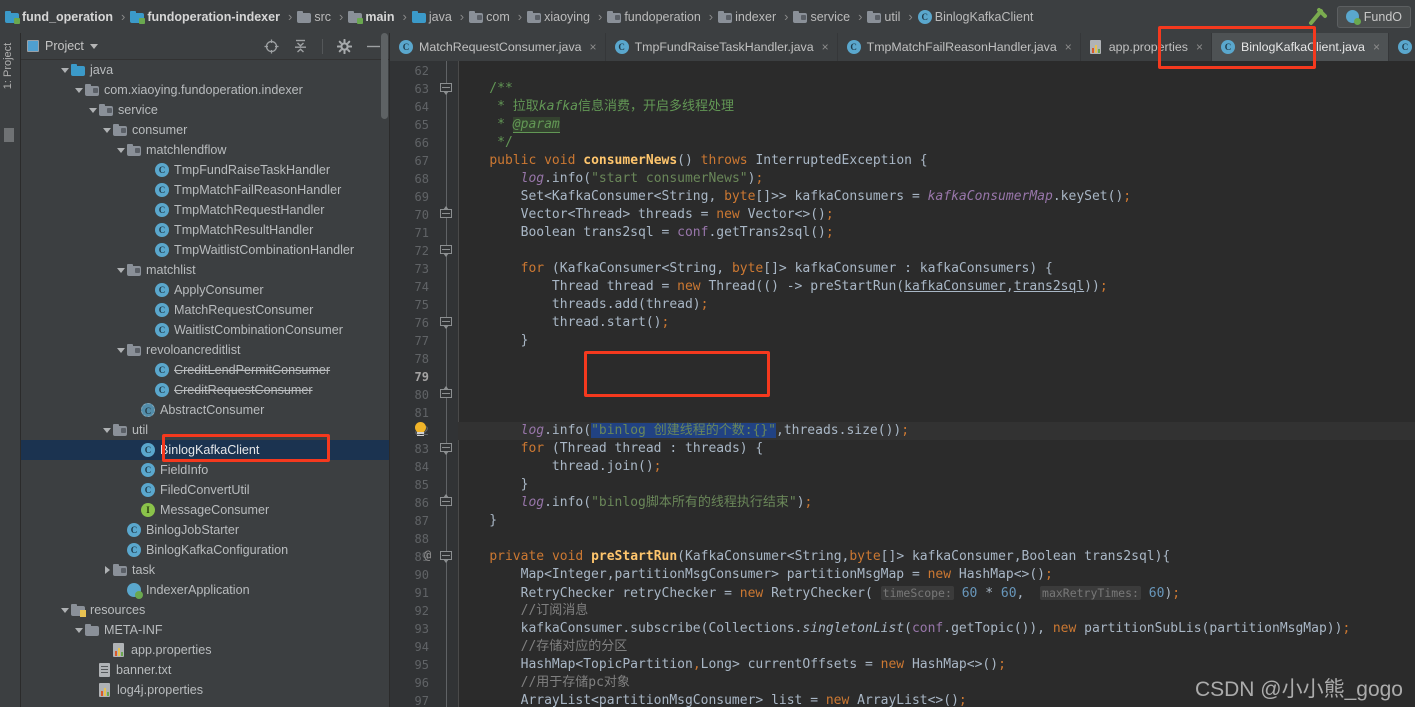  What do you see at coordinates (264, 250) in the screenshot?
I see `tree-item-label: TmpWaitlistCombinationHandler` at bounding box center [264, 250].